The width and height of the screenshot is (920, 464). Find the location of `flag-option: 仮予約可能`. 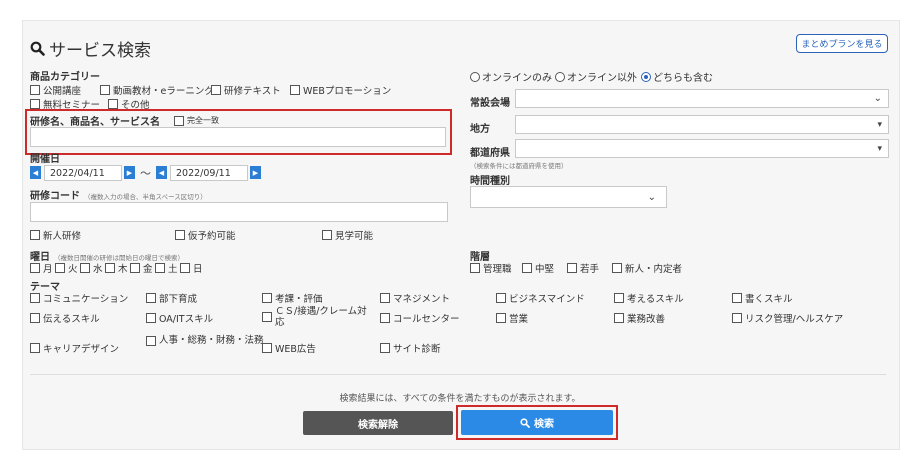

flag-option: 仮予約可能 is located at coordinates (205, 235).